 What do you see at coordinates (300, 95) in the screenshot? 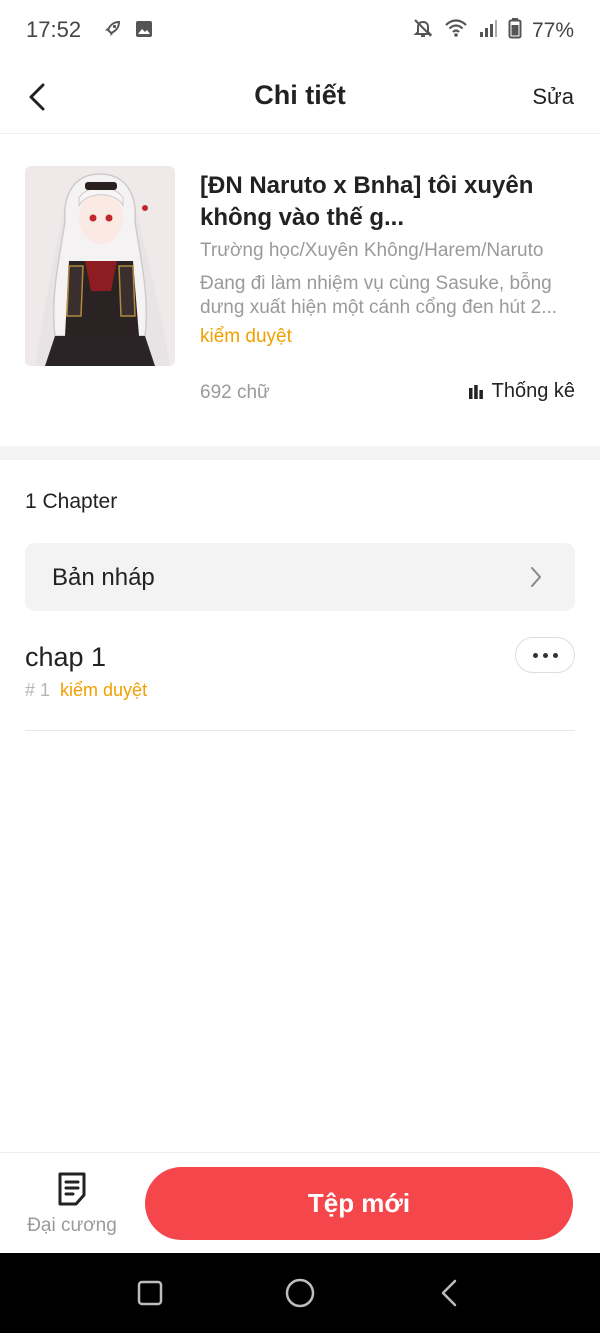
I see `page-title: Chi tiết` at bounding box center [300, 95].